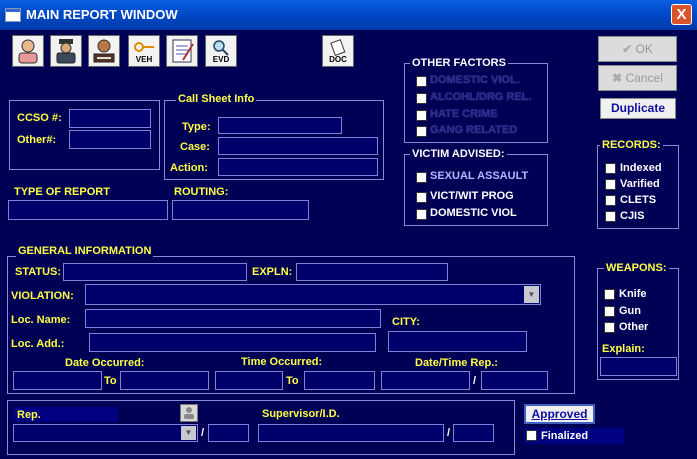  What do you see at coordinates (473, 433) in the screenshot?
I see `supervisor-id-input` at bounding box center [473, 433].